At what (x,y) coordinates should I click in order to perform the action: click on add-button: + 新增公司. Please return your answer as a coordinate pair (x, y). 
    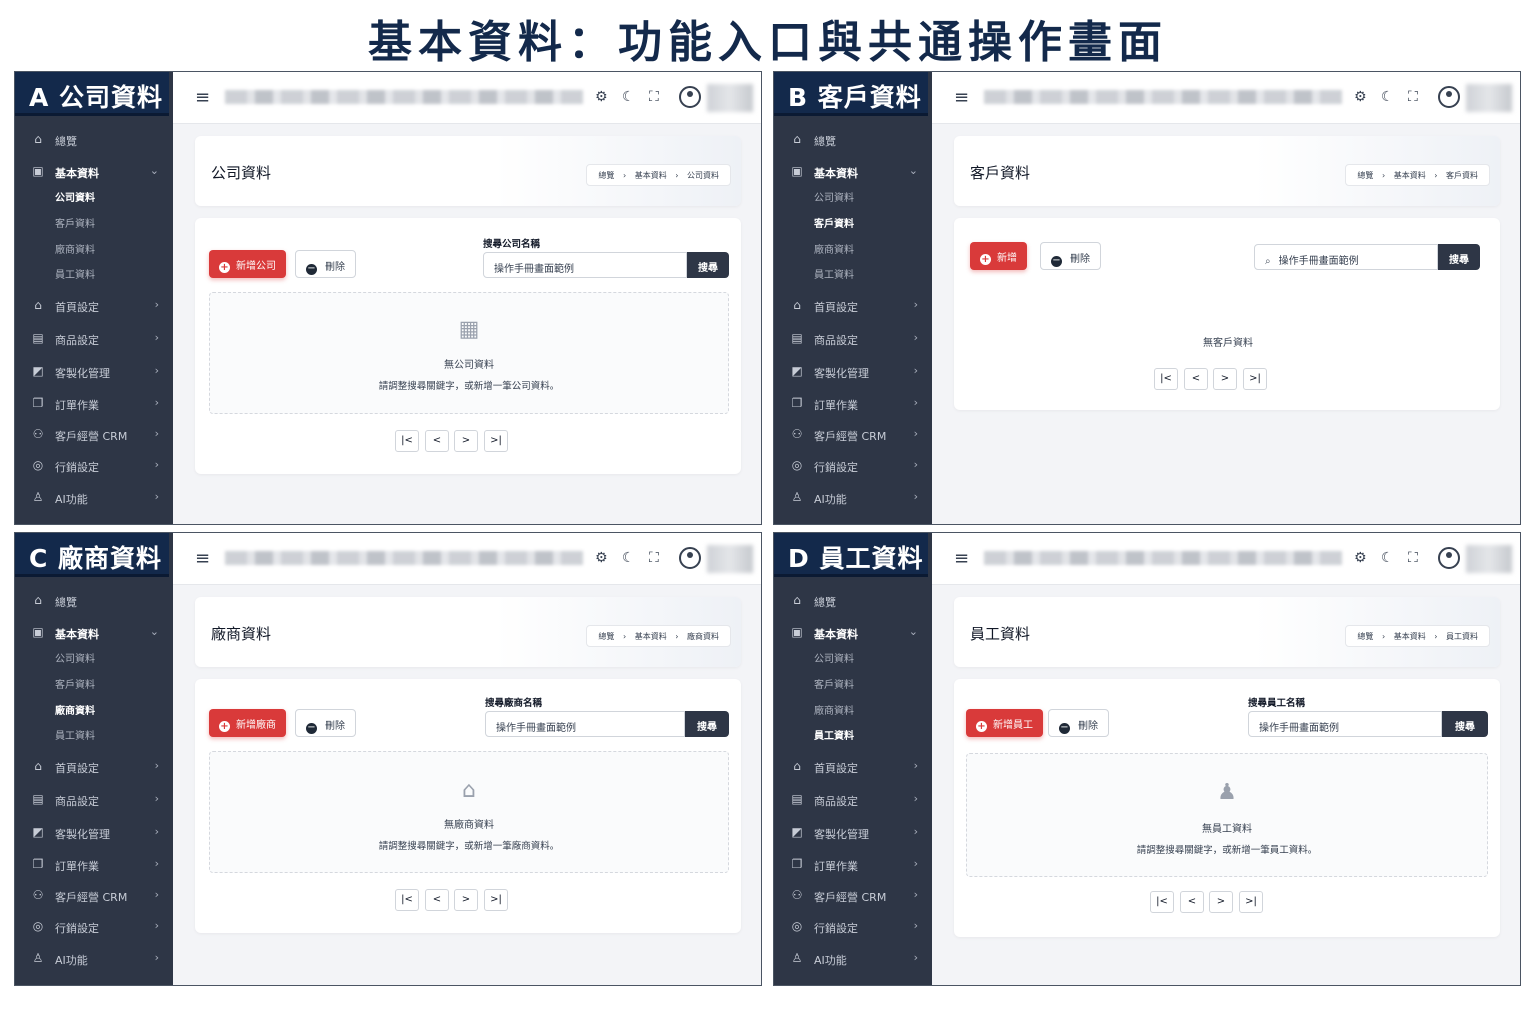
    Looking at the image, I should click on (247, 264).